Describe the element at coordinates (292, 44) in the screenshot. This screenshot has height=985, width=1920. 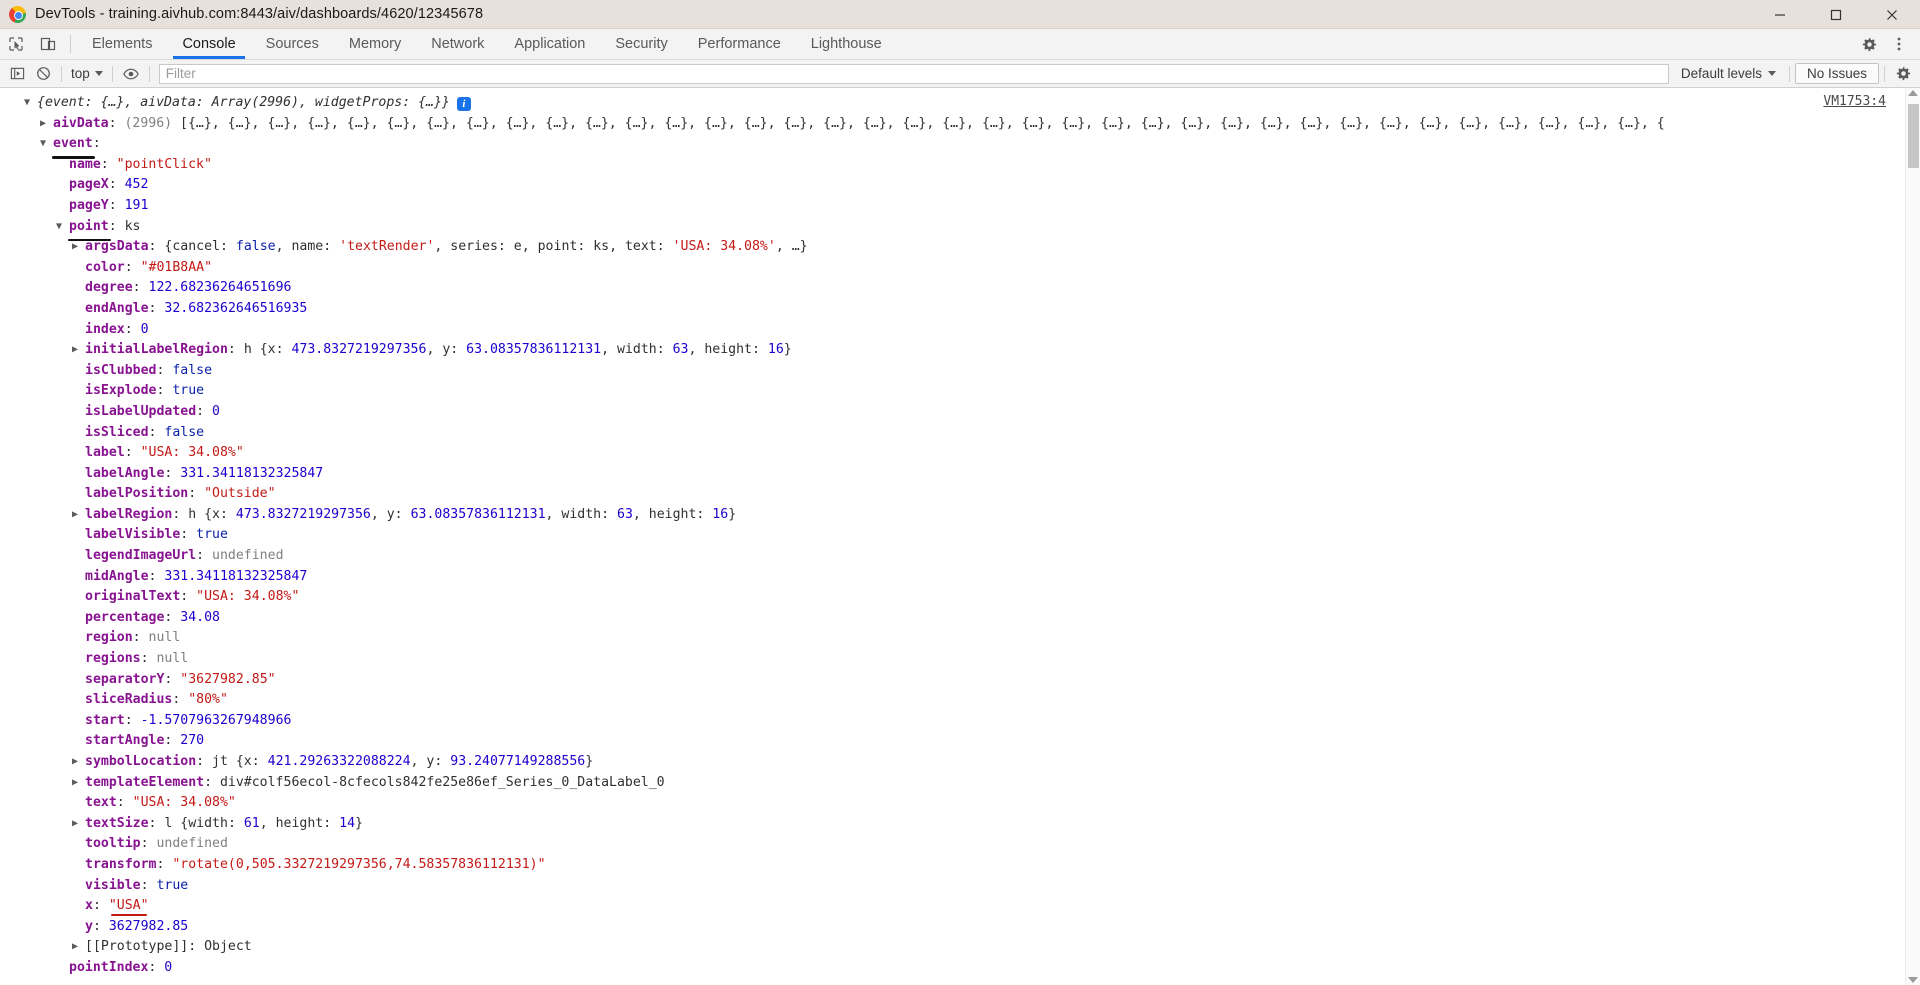
I see `tab-sources: Sources` at that location.